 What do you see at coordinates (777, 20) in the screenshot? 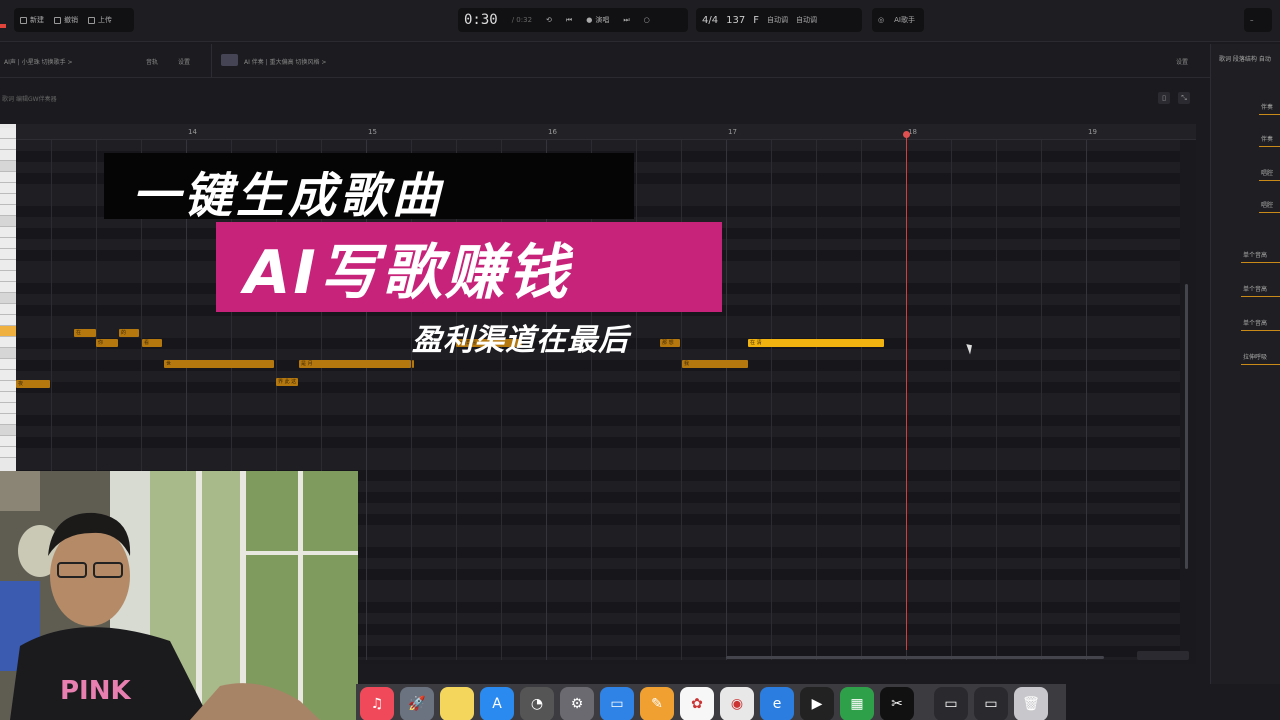
I see `key-detail-1: 自动调` at bounding box center [777, 20].